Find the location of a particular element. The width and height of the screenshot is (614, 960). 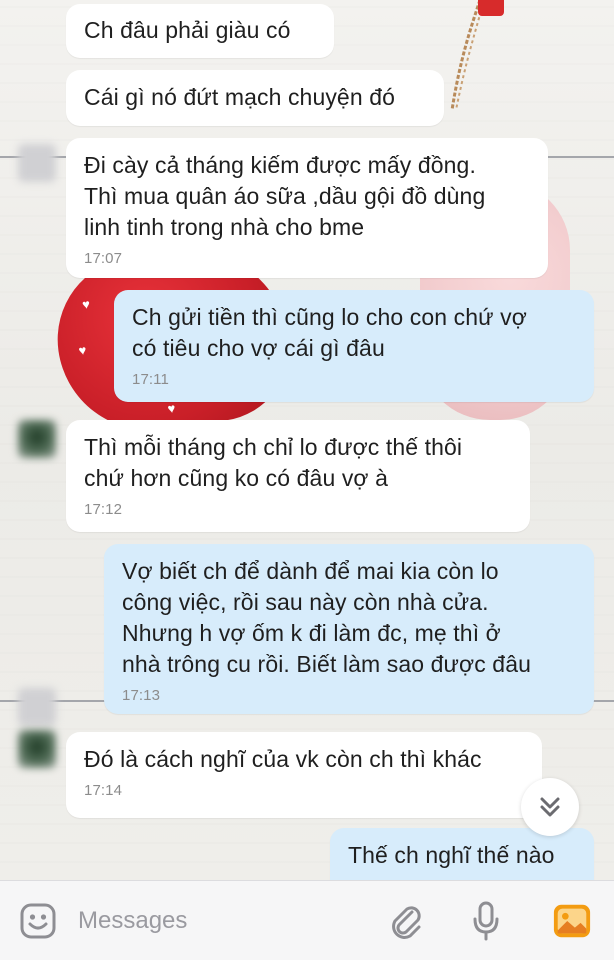

chevron-double-down-icon is located at coordinates (550, 807).